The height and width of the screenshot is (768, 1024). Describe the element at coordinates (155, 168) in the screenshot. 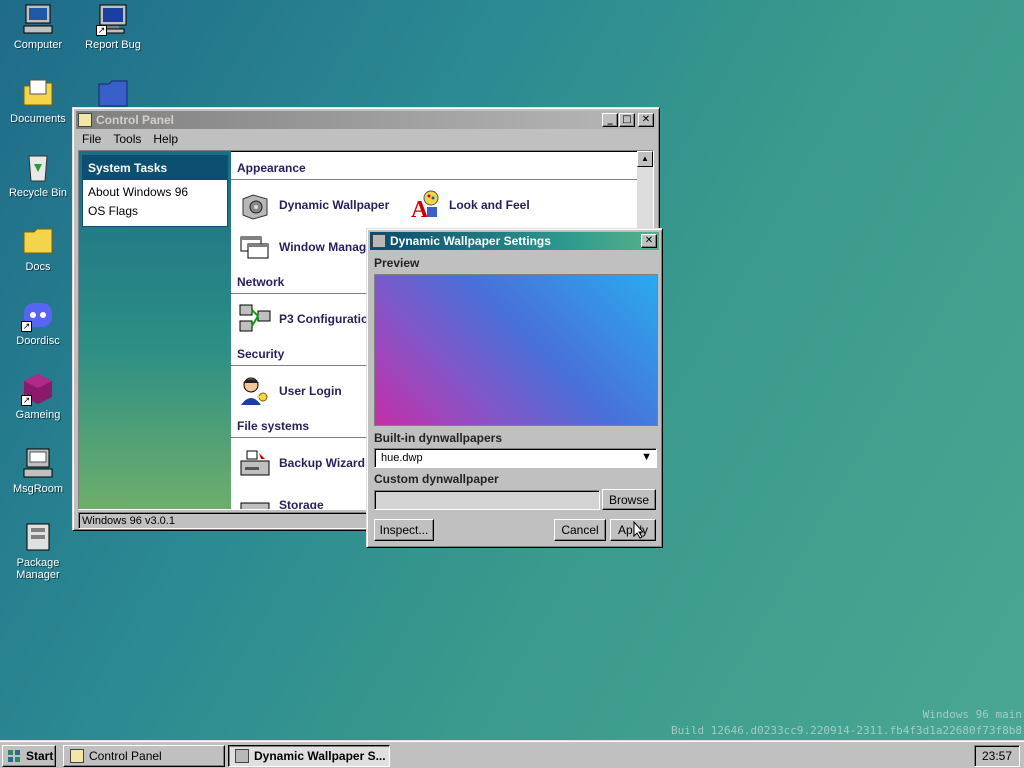

I see `system-tasks-heading: System Tasks` at that location.